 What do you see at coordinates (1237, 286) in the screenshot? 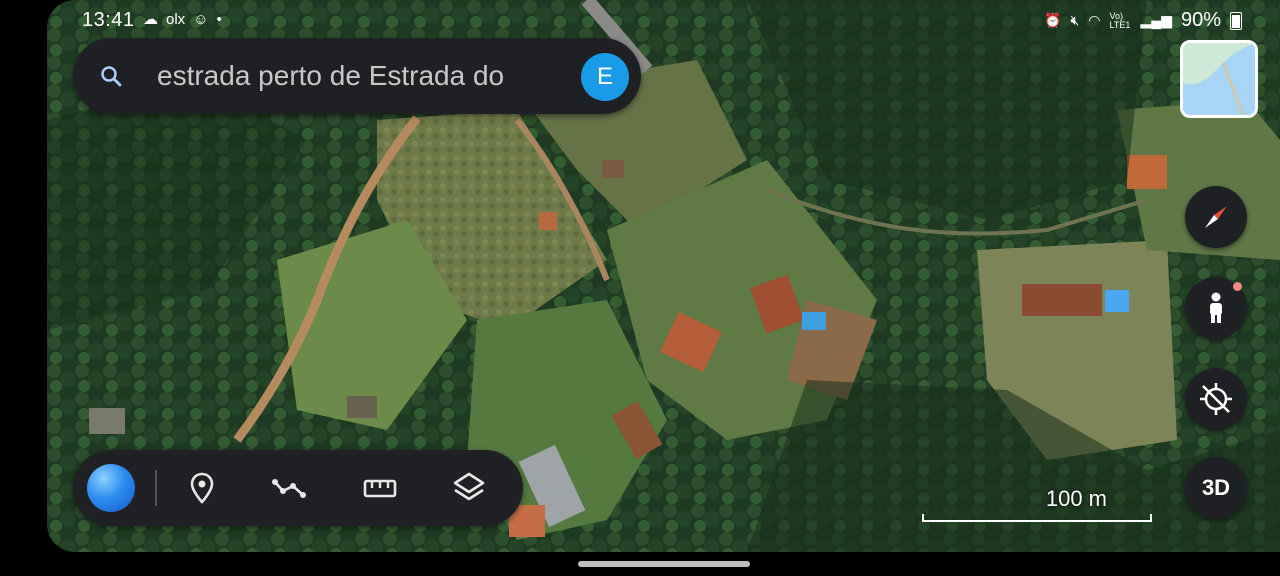
I see `street-view-indicator` at bounding box center [1237, 286].